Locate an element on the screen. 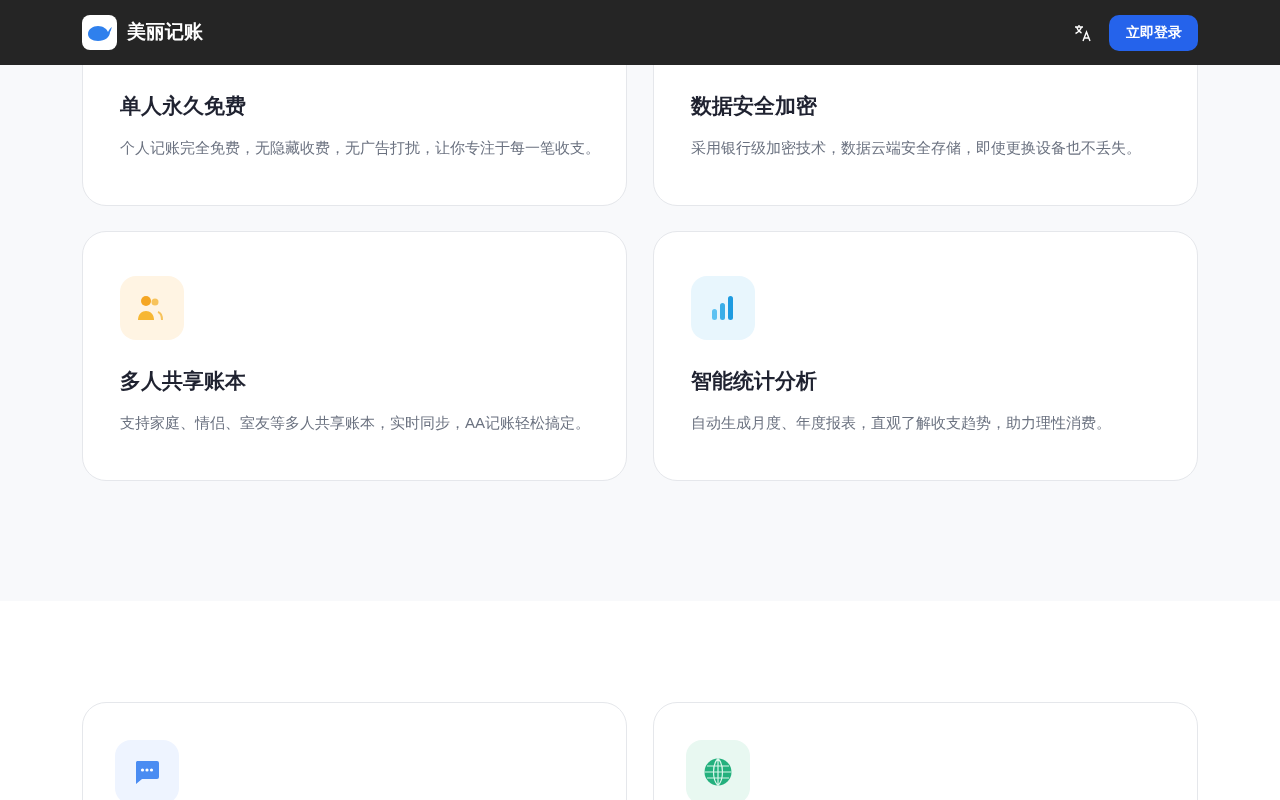 The height and width of the screenshot is (800, 1280). card-description: 支持家庭、情侣、室友等多人共享账本，实时同步，AA记账轻松搞定。 is located at coordinates (355, 423).